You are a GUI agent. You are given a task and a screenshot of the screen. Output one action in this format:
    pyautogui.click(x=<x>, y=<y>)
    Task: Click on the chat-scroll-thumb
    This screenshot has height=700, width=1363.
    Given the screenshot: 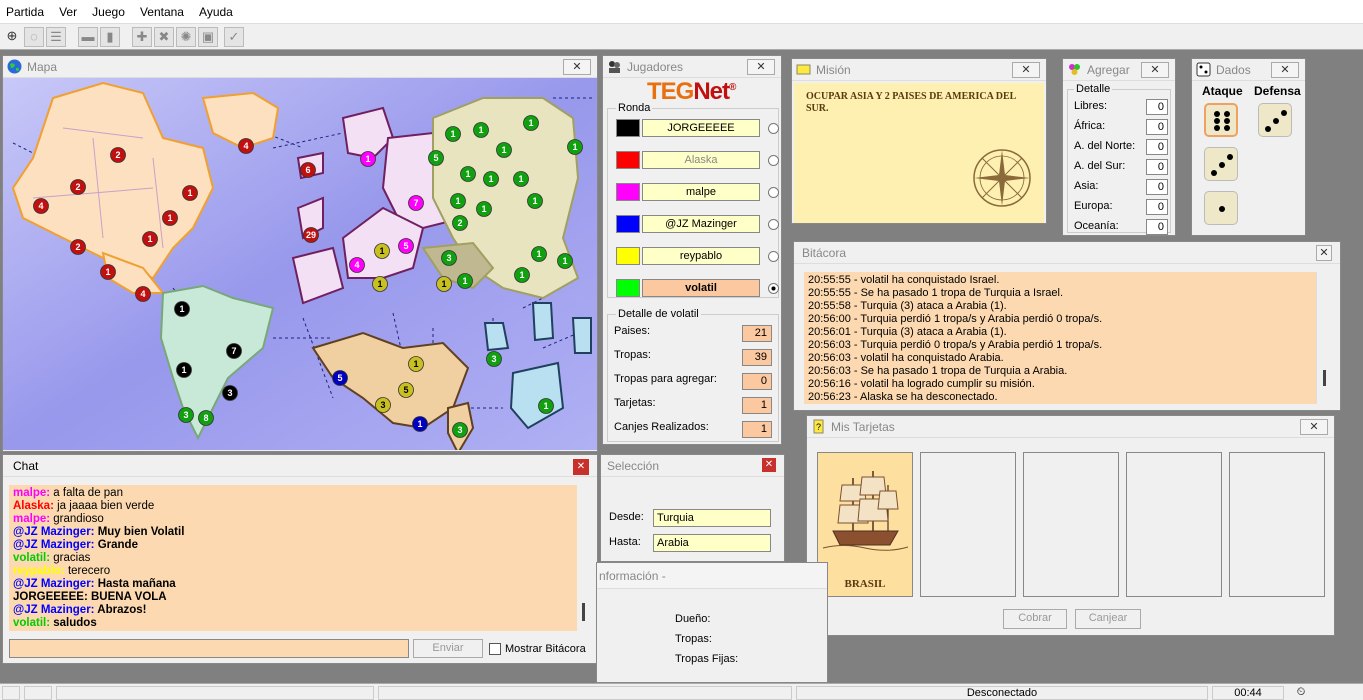 What is the action you would take?
    pyautogui.click(x=583, y=612)
    